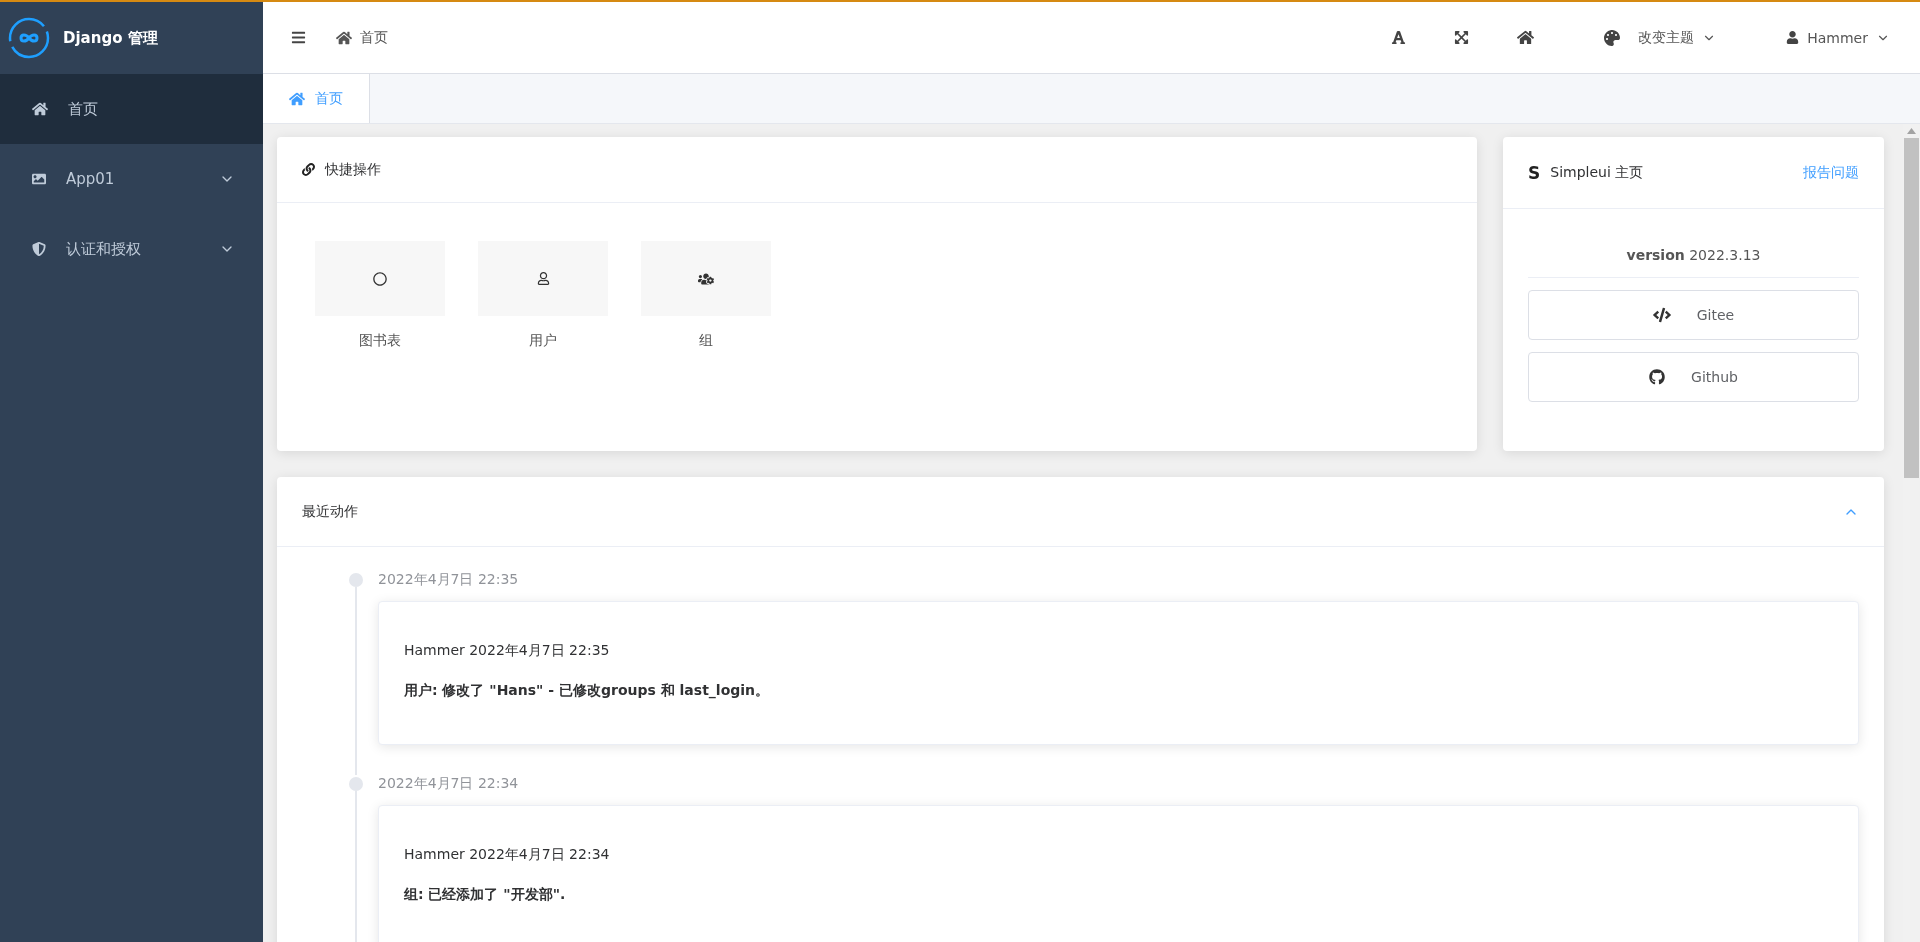 This screenshot has height=942, width=1920. What do you see at coordinates (1657, 377) in the screenshot?
I see `github-icon` at bounding box center [1657, 377].